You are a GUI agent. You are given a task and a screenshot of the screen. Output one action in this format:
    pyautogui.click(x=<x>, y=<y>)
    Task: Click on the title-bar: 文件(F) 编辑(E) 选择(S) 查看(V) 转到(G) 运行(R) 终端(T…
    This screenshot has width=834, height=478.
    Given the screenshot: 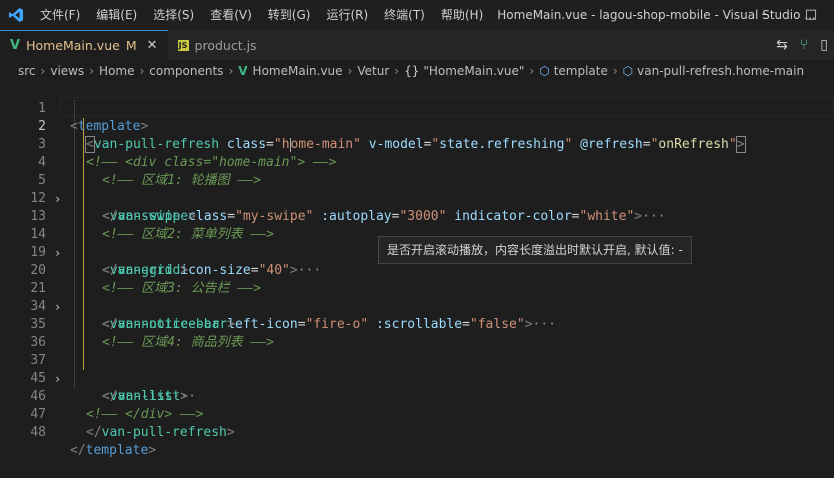 What is the action you would take?
    pyautogui.click(x=417, y=15)
    